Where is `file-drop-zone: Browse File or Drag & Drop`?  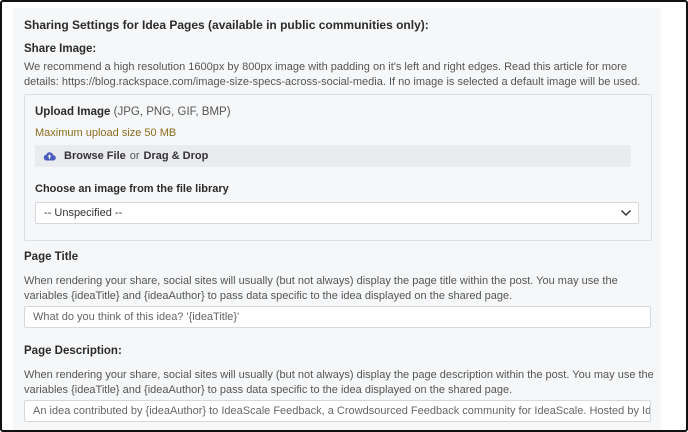 file-drop-zone: Browse File or Drag & Drop is located at coordinates (333, 156).